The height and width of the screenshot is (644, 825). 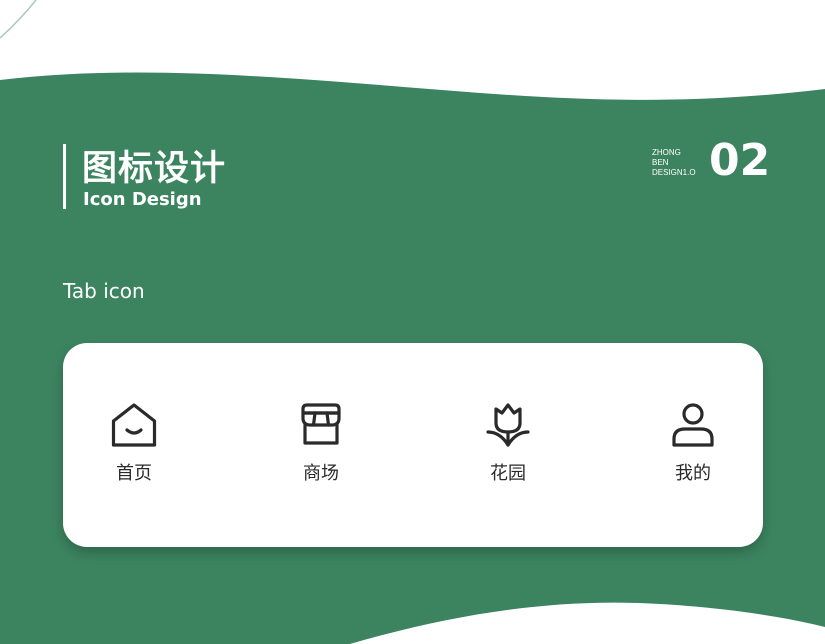 I want to click on tab-store: 商场, so click(x=321, y=451).